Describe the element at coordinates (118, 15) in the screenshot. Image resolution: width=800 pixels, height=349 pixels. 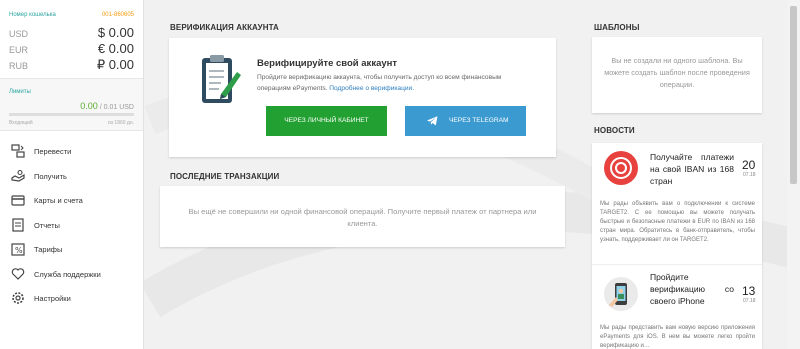
I see `wallet-number: 001-860605` at that location.